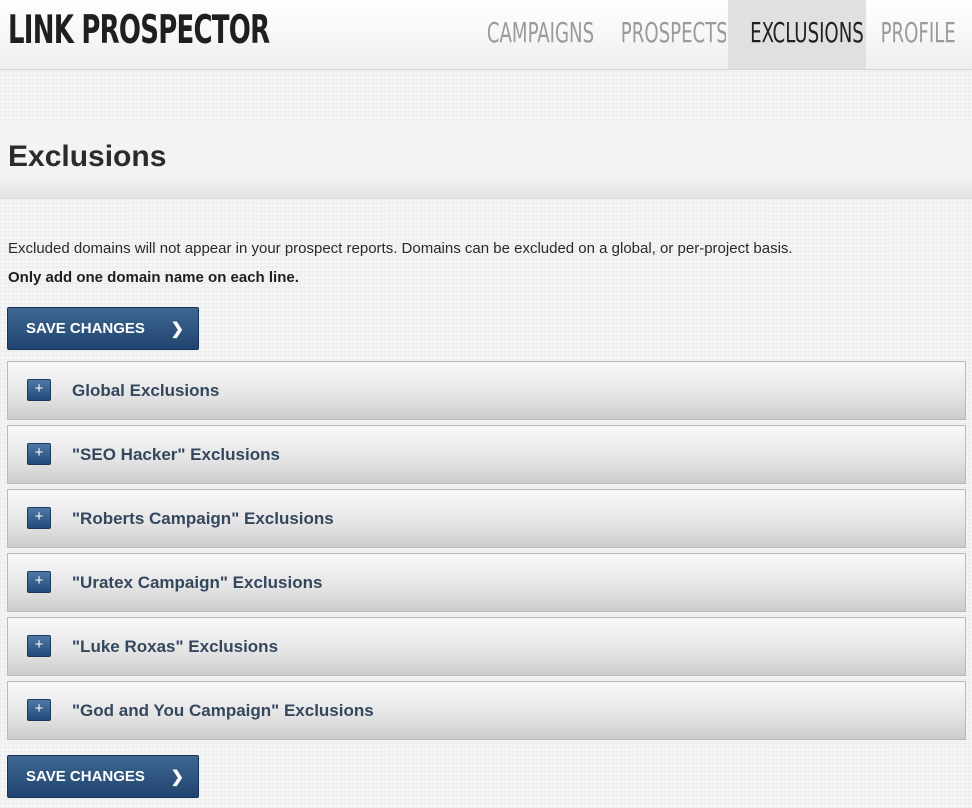  I want to click on tab-prospects: PROSPECTS, so click(663, 34).